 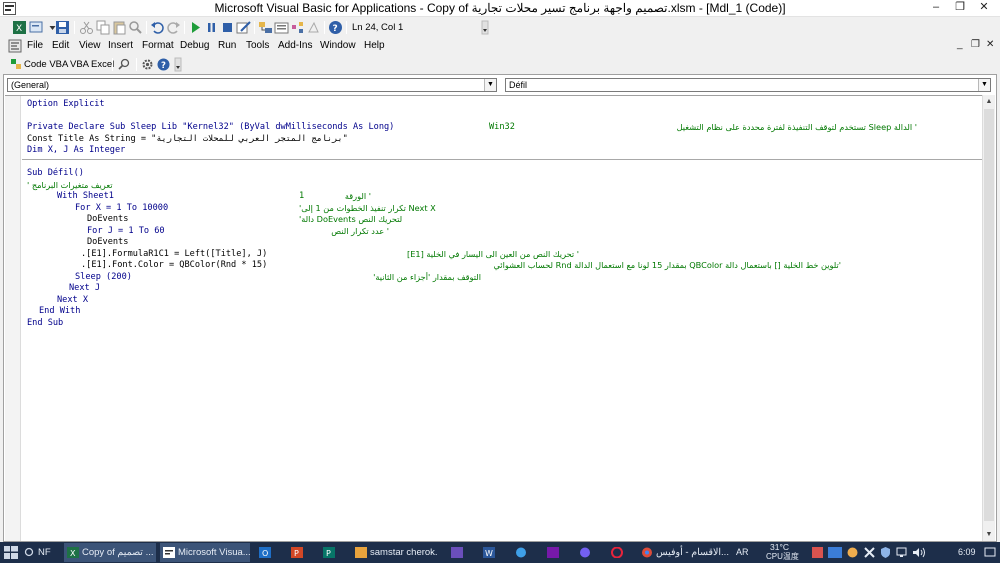 I want to click on code-line: Next X, so click(x=73, y=299).